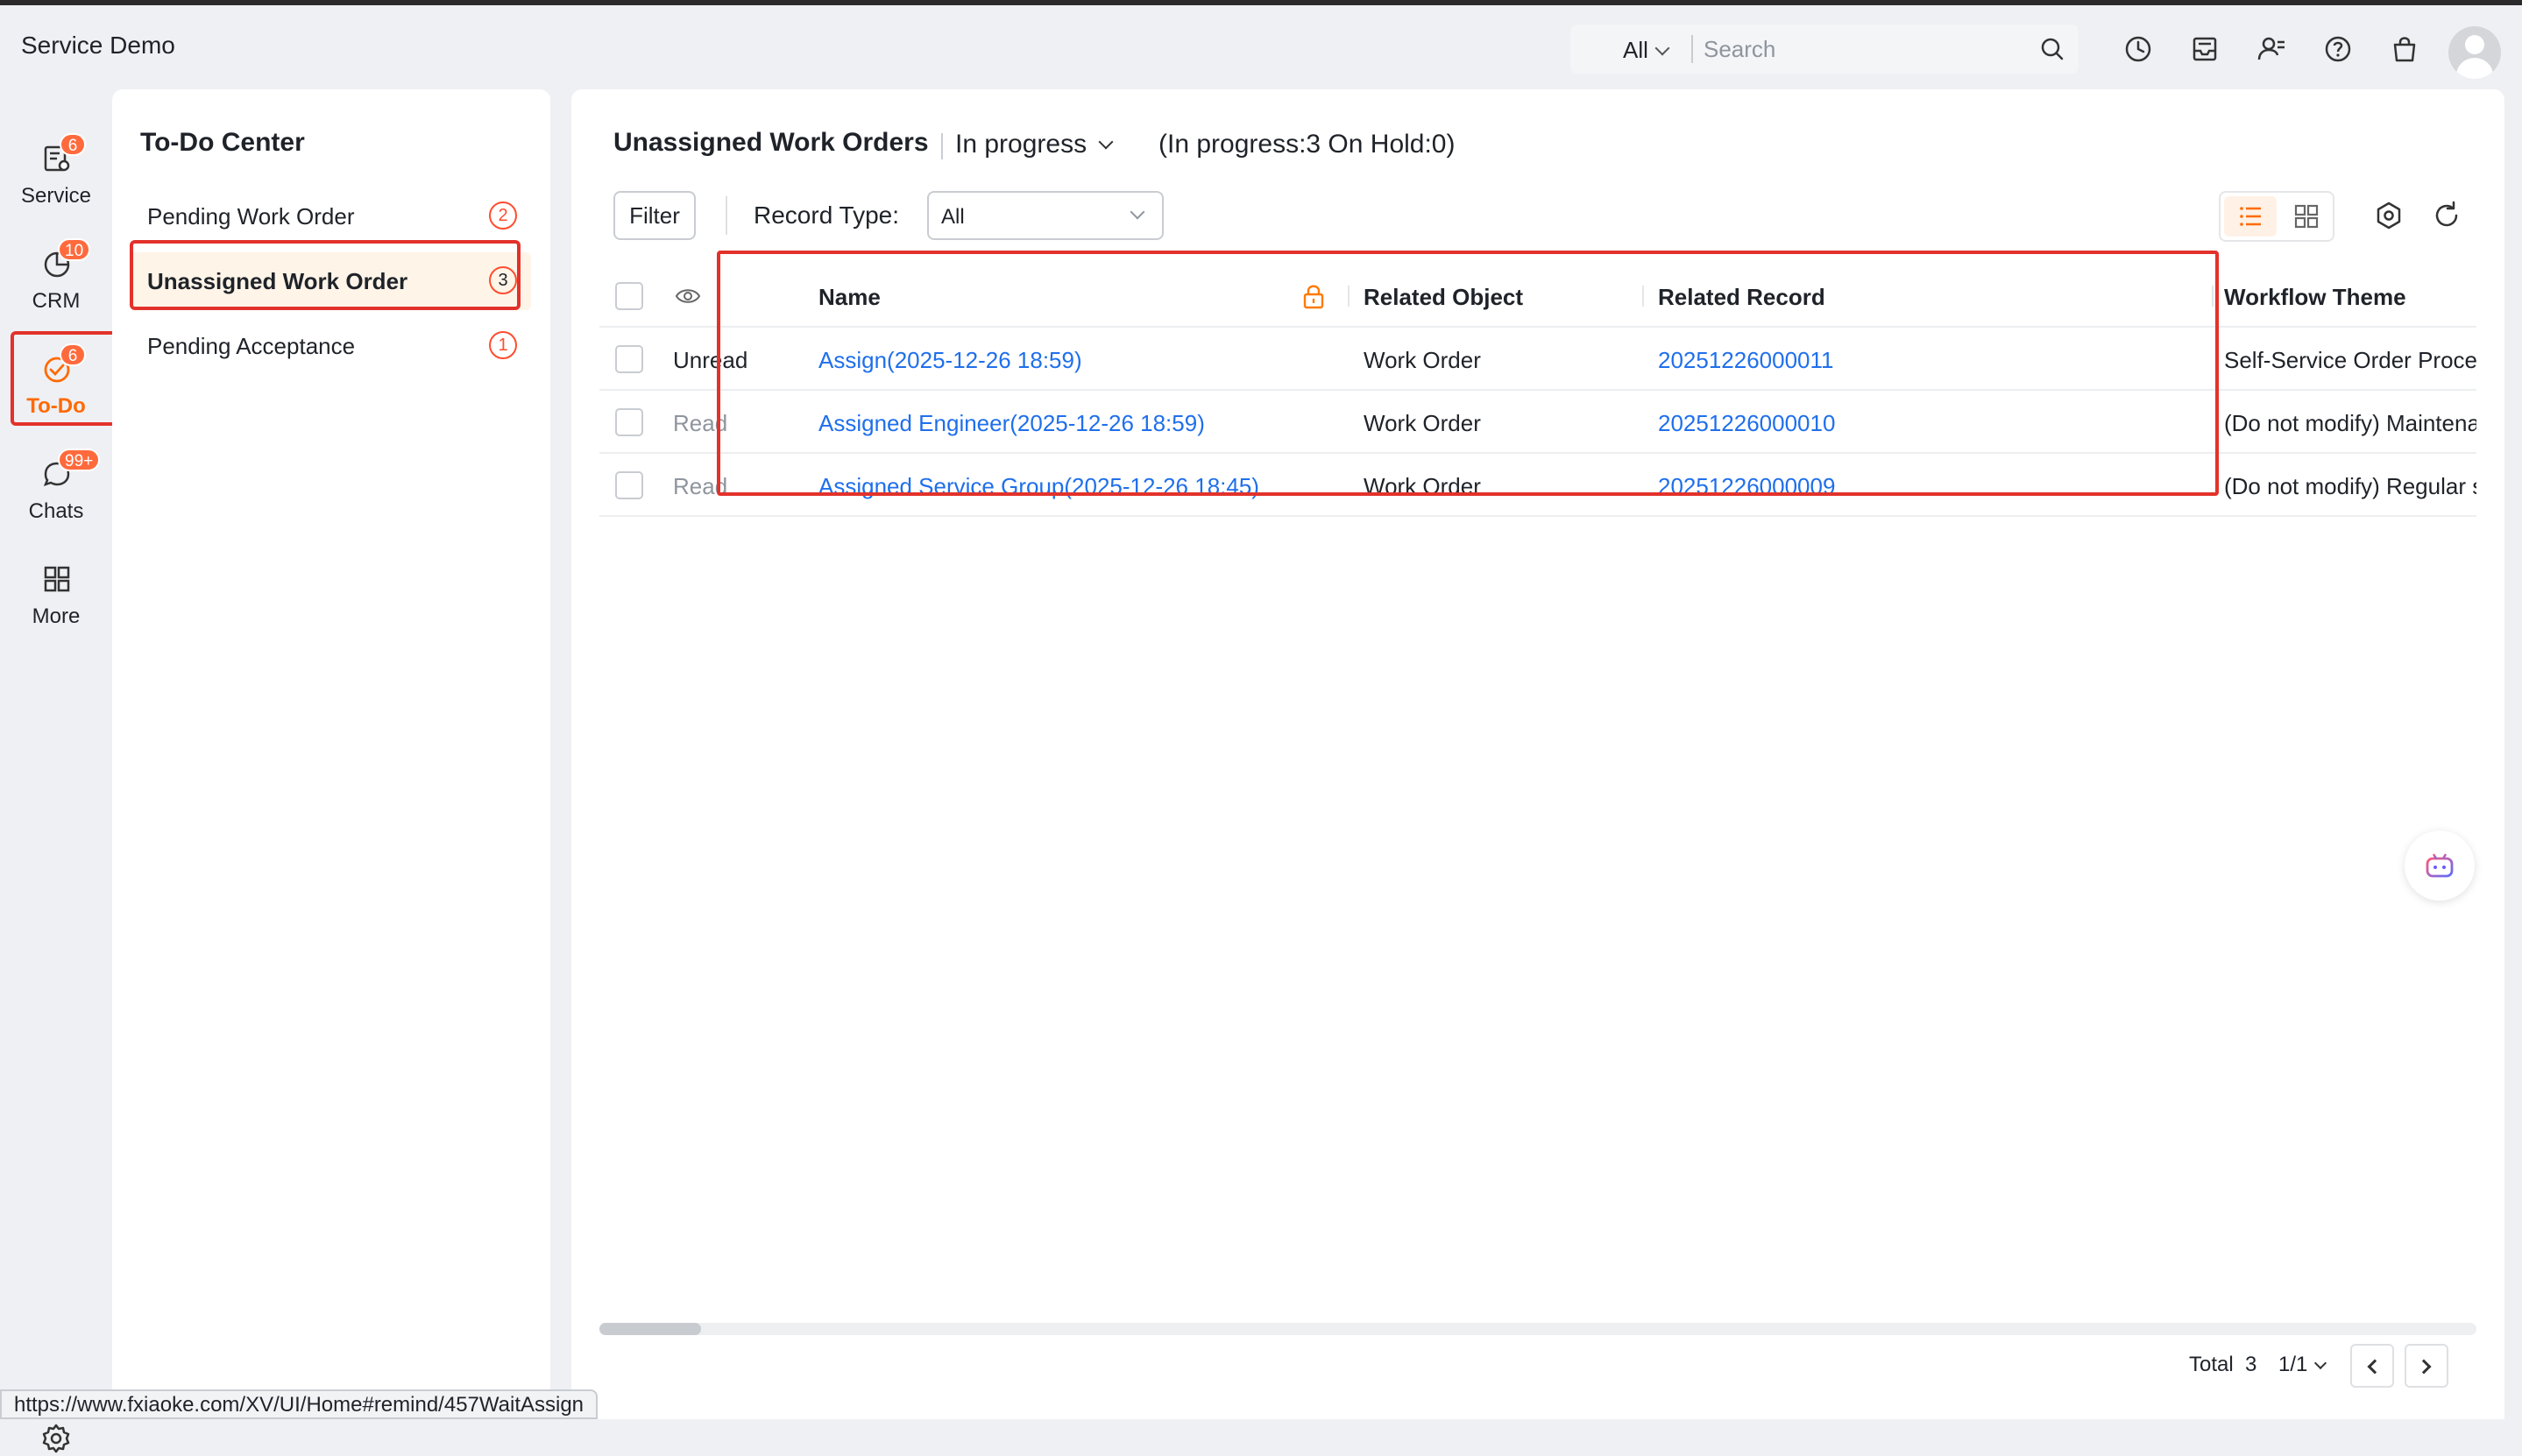  Describe the element at coordinates (1021, 144) in the screenshot. I see `status-select-value: In progress` at that location.